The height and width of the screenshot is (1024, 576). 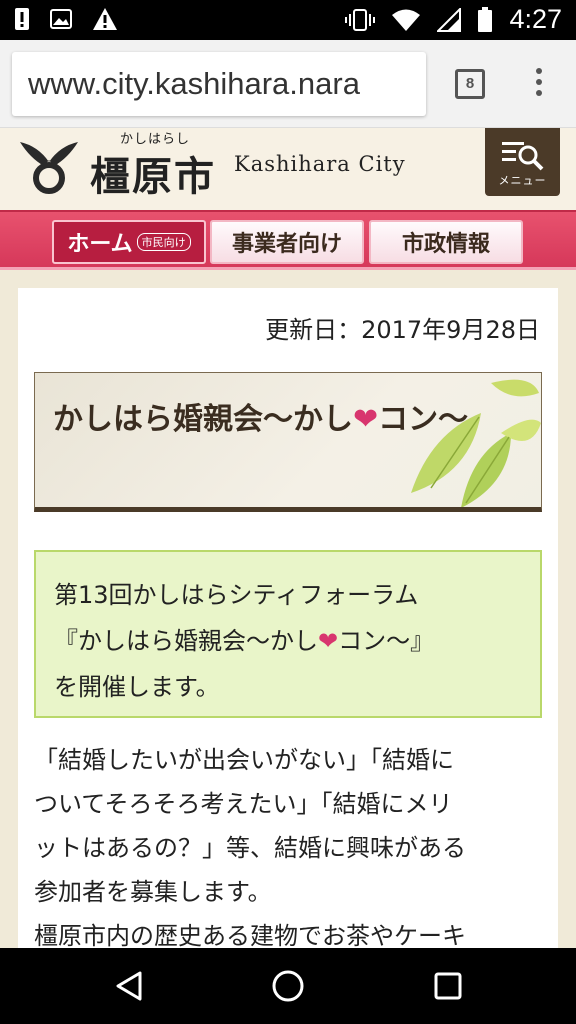 I want to click on signal-icon, so click(x=449, y=19).